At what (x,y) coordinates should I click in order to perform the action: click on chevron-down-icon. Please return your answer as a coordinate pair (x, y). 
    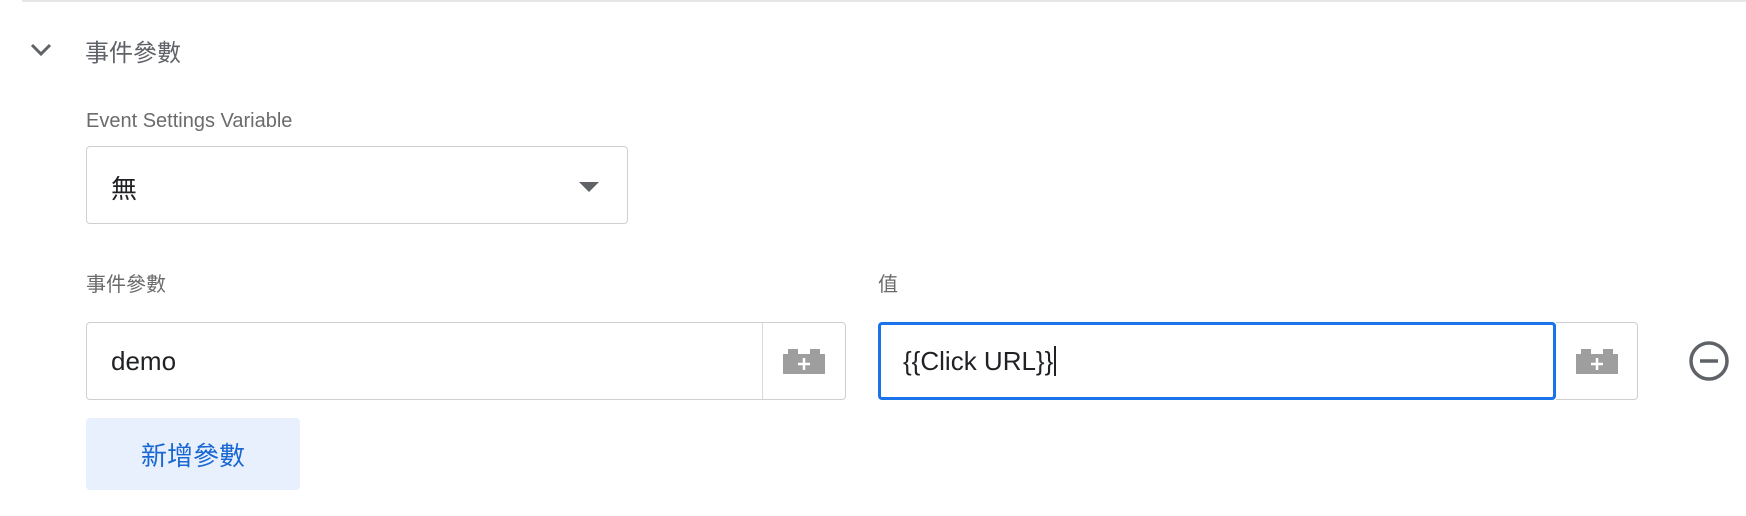
    Looking at the image, I should click on (41, 50).